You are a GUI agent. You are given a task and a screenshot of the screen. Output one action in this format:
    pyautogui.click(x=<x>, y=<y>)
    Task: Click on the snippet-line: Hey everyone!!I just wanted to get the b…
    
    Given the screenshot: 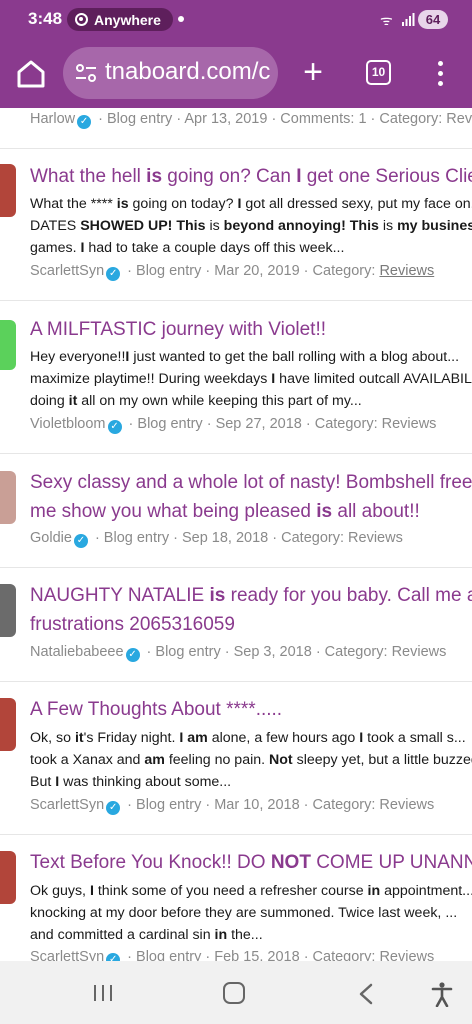 What is the action you would take?
    pyautogui.click(x=245, y=357)
    